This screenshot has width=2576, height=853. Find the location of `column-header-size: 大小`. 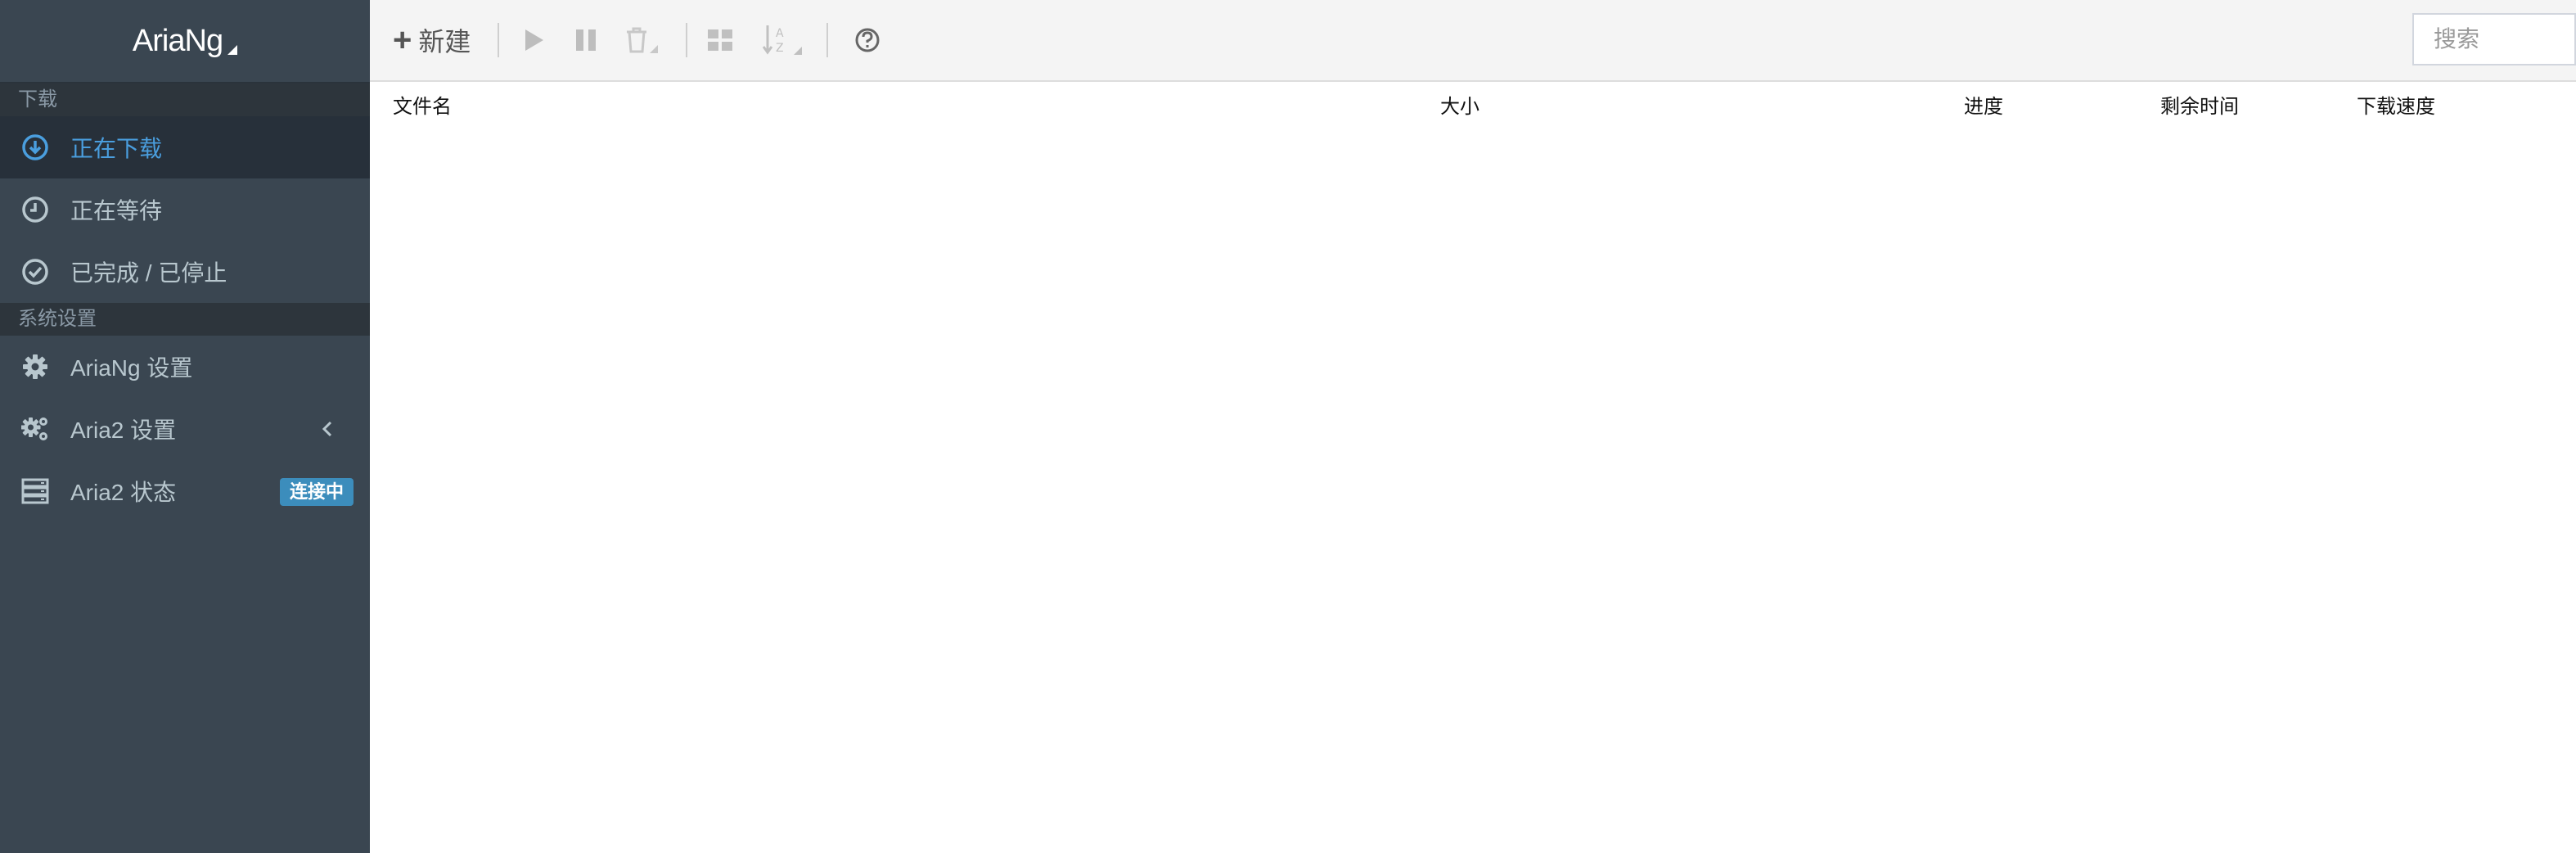

column-header-size: 大小 is located at coordinates (1459, 104).